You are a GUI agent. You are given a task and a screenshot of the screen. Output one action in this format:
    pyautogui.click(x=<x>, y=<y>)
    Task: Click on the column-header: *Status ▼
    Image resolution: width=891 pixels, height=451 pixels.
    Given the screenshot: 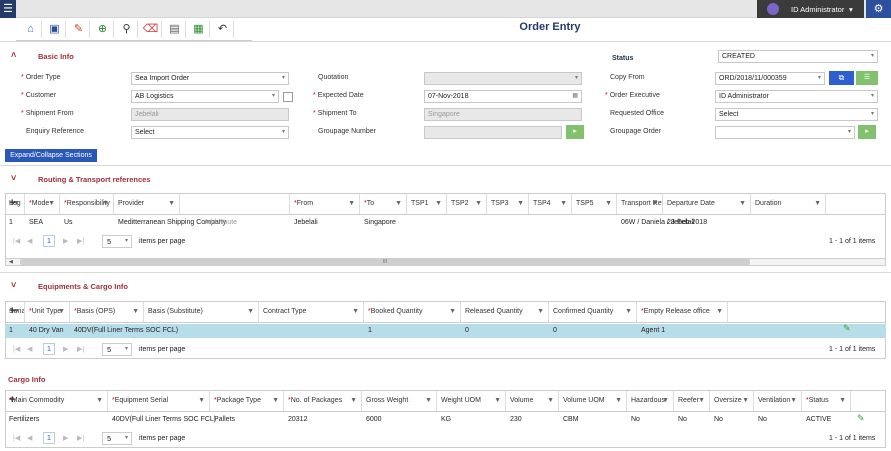 What is the action you would take?
    pyautogui.click(x=826, y=401)
    